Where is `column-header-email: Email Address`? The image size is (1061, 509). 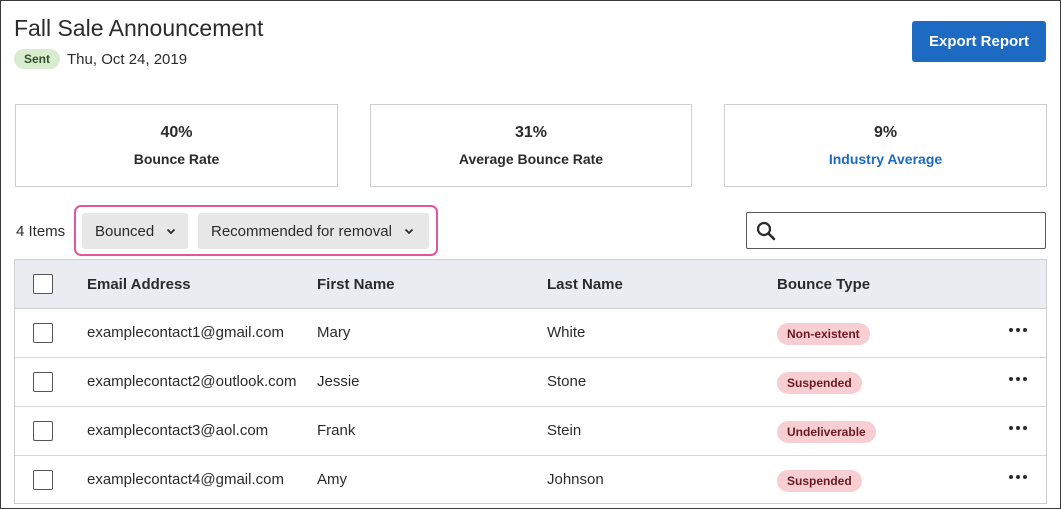 column-header-email: Email Address is located at coordinates (139, 284).